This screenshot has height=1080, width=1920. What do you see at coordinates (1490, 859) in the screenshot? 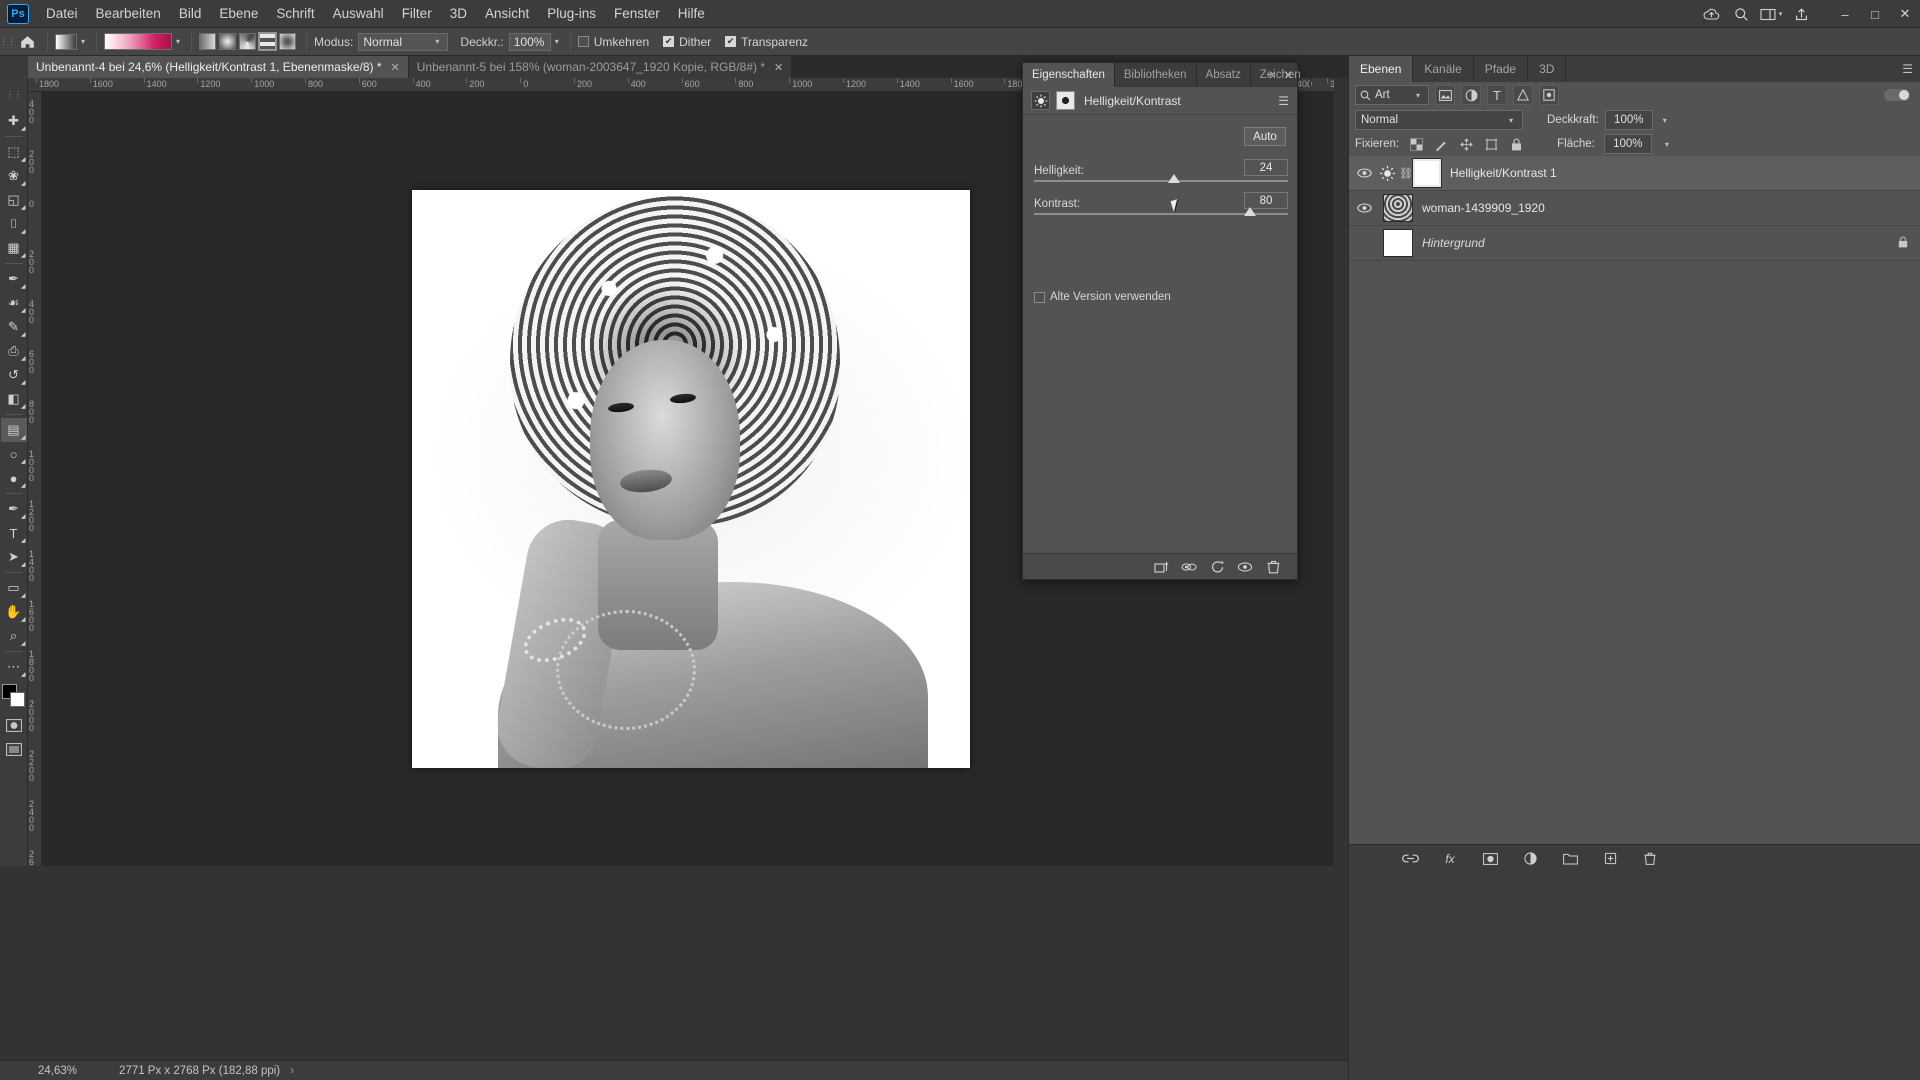
I see `add-mask-icon` at bounding box center [1490, 859].